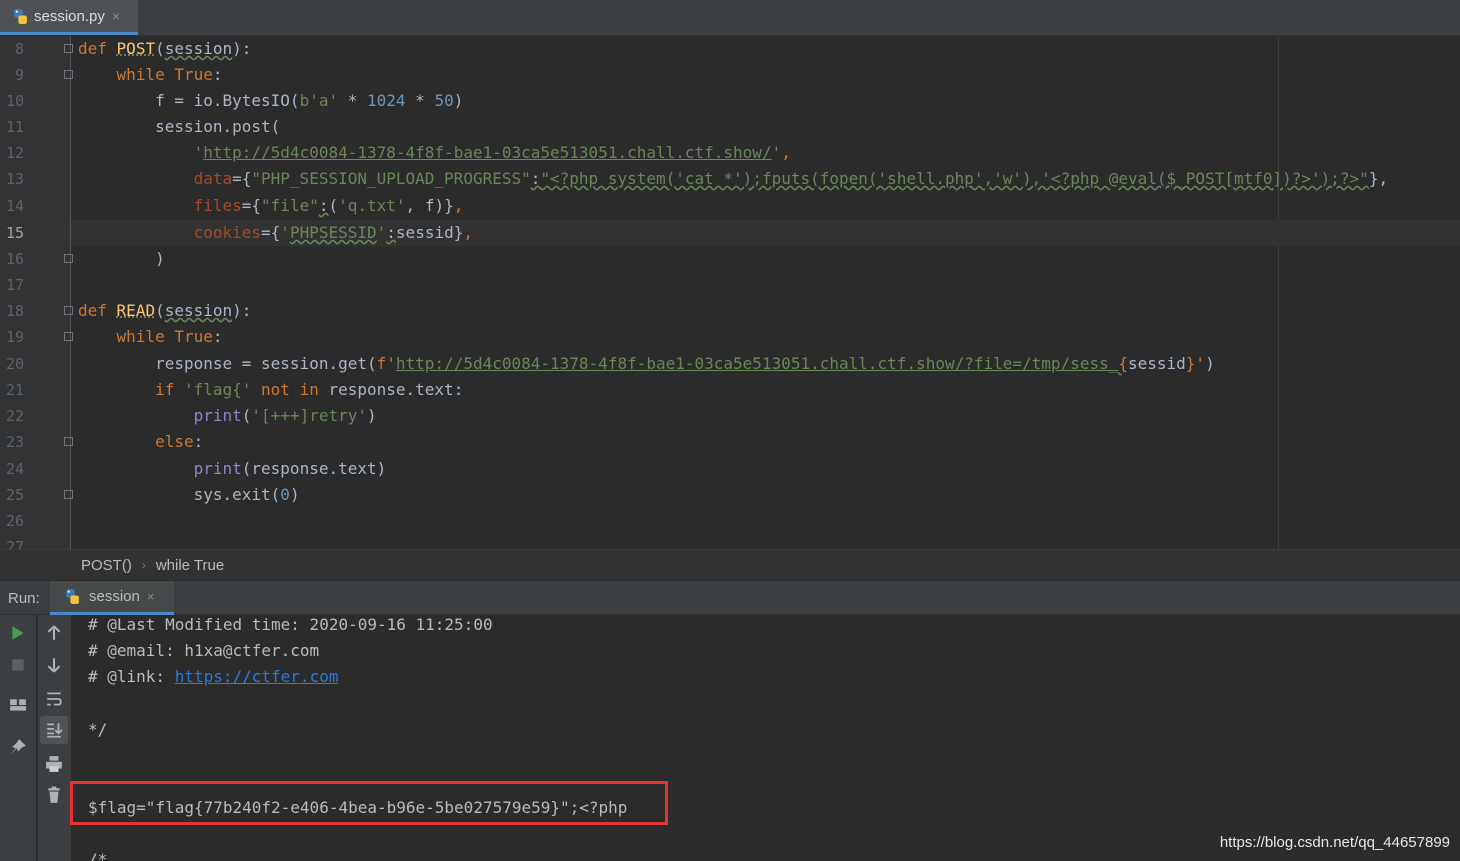  What do you see at coordinates (14, 469) in the screenshot?
I see `line-number: 24` at bounding box center [14, 469].